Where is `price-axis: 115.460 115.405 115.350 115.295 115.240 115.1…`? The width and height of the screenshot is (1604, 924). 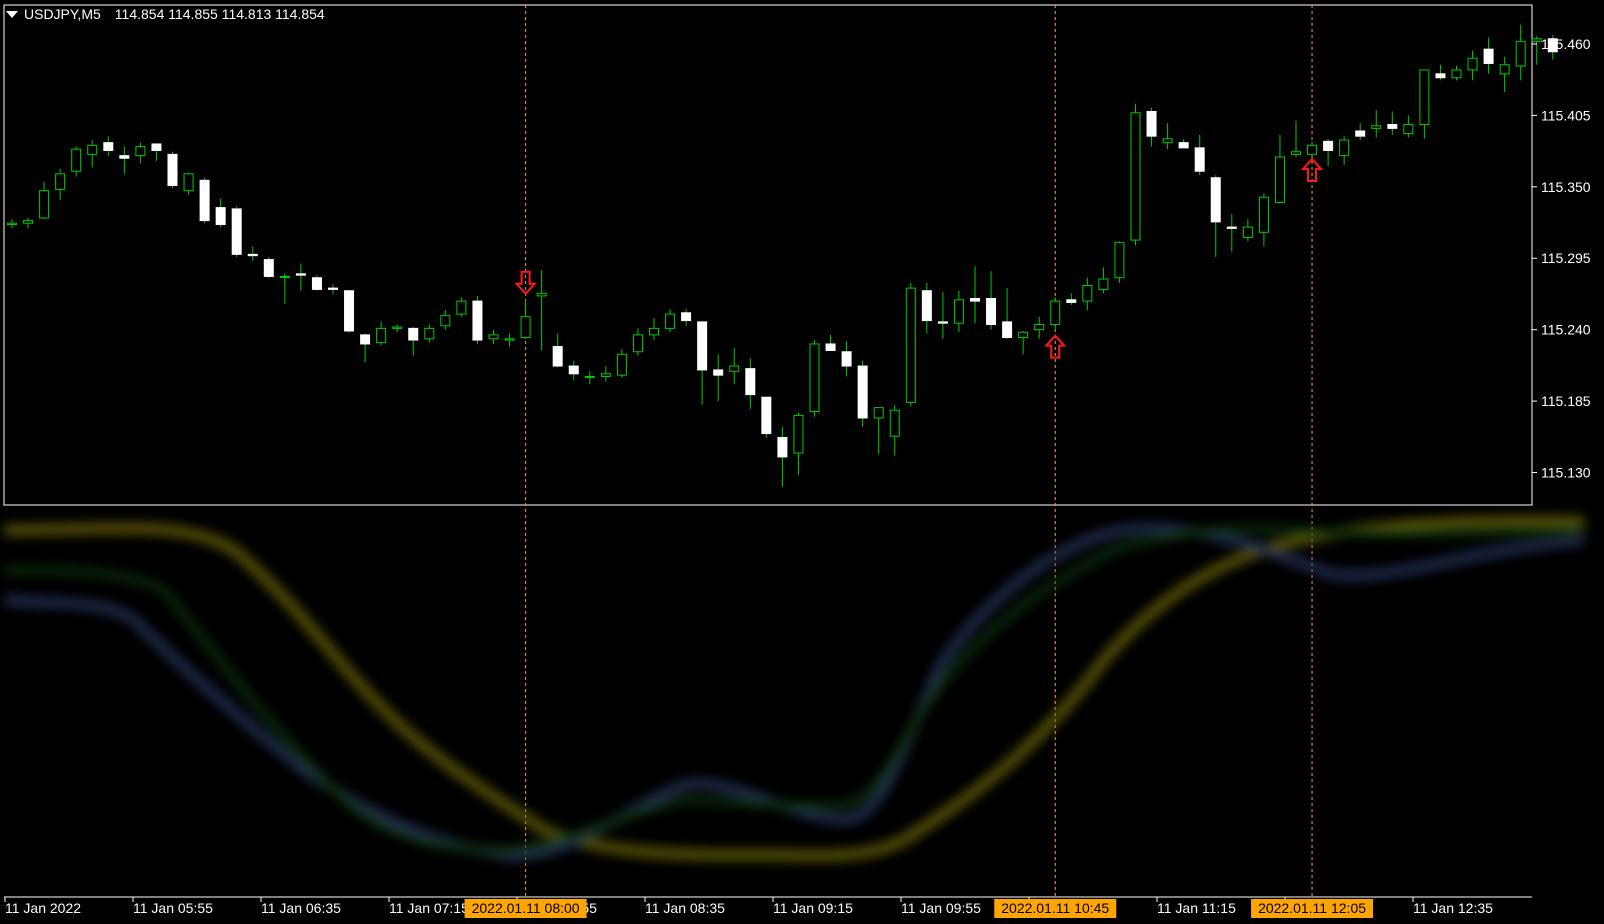 price-axis: 115.460 115.405 115.350 115.295 115.240 115.1… is located at coordinates (1561, 258).